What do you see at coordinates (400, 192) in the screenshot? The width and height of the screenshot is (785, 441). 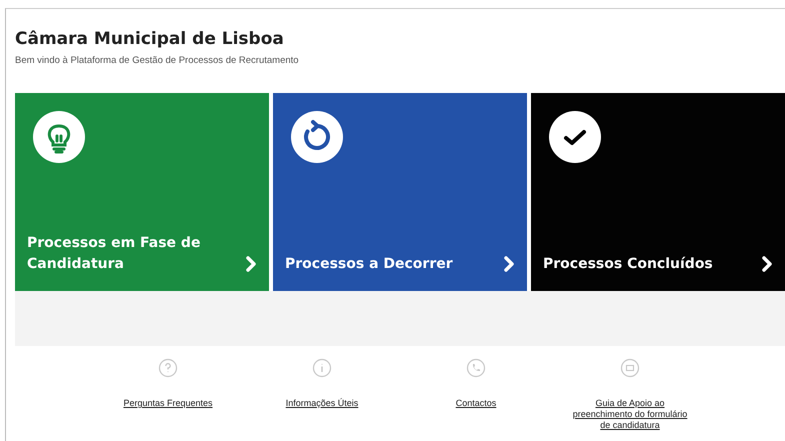 I see `process-tile: Processos a Decorrer` at bounding box center [400, 192].